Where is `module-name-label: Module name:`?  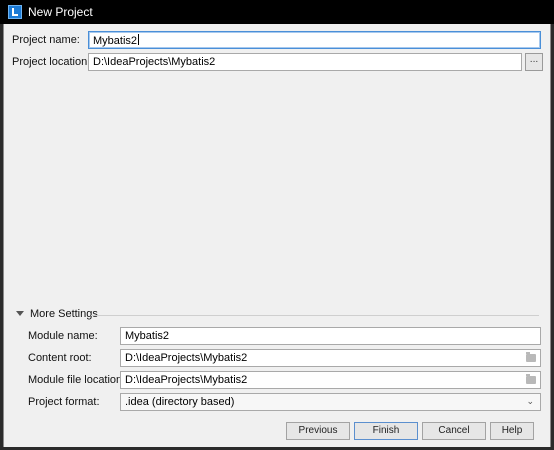
module-name-label: Module name: is located at coordinates (63, 336).